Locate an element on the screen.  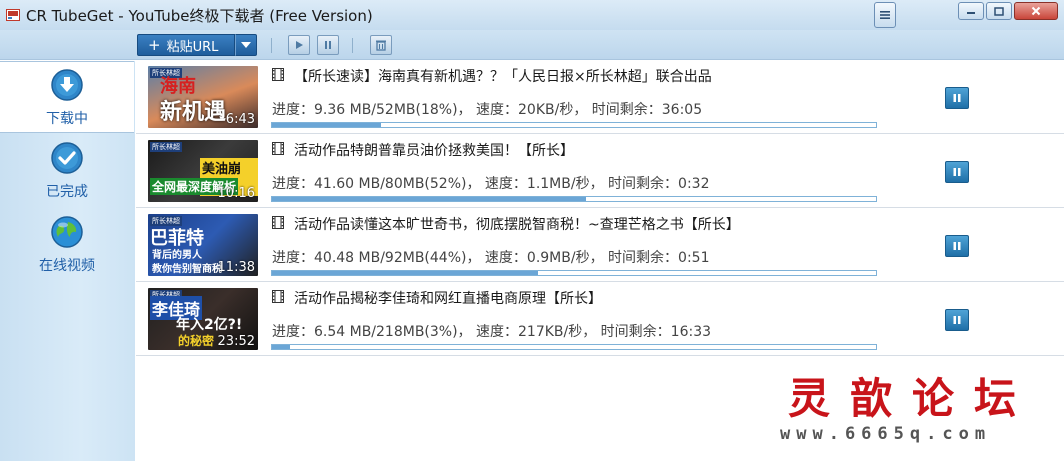
sidebar-item-label: 已完成 is located at coordinates (67, 192).